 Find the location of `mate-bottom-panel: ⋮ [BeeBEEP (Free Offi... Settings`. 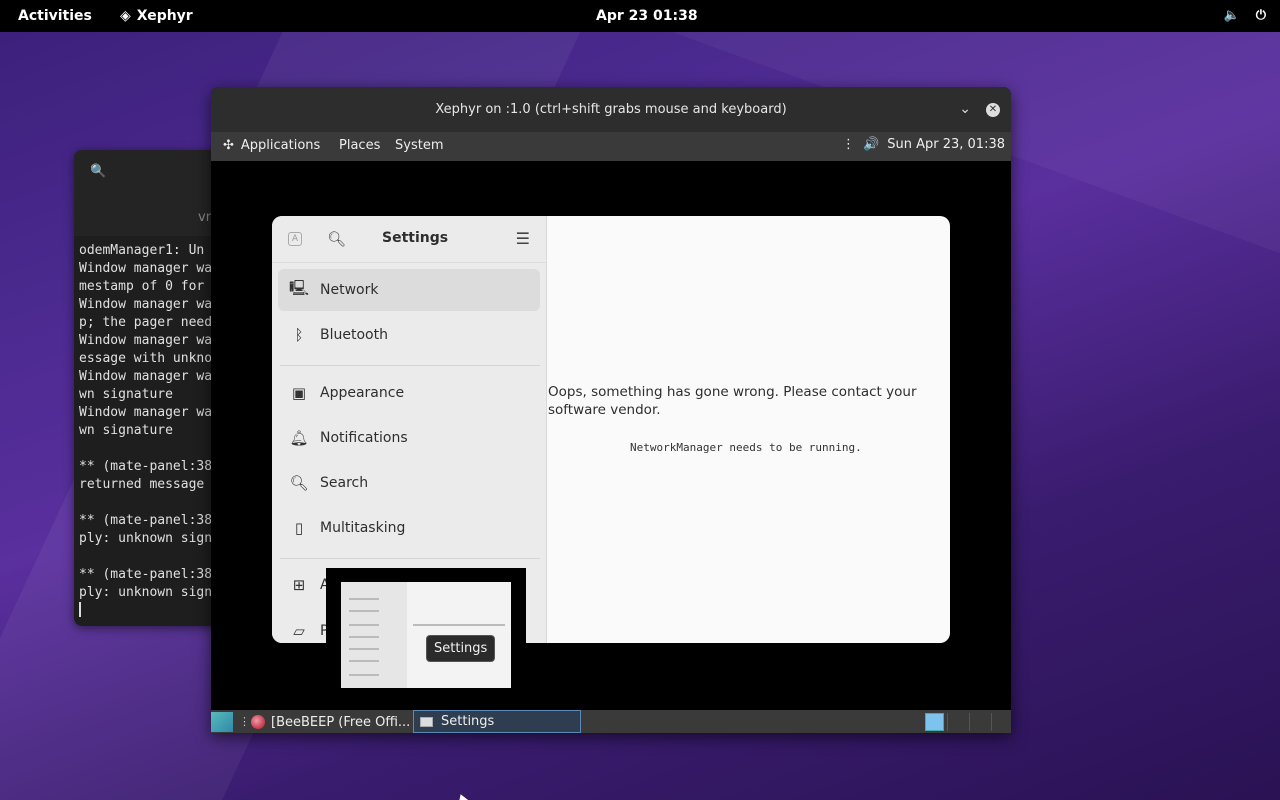

mate-bottom-panel: ⋮ [BeeBEEP (Free Offi... Settings is located at coordinates (611, 721).